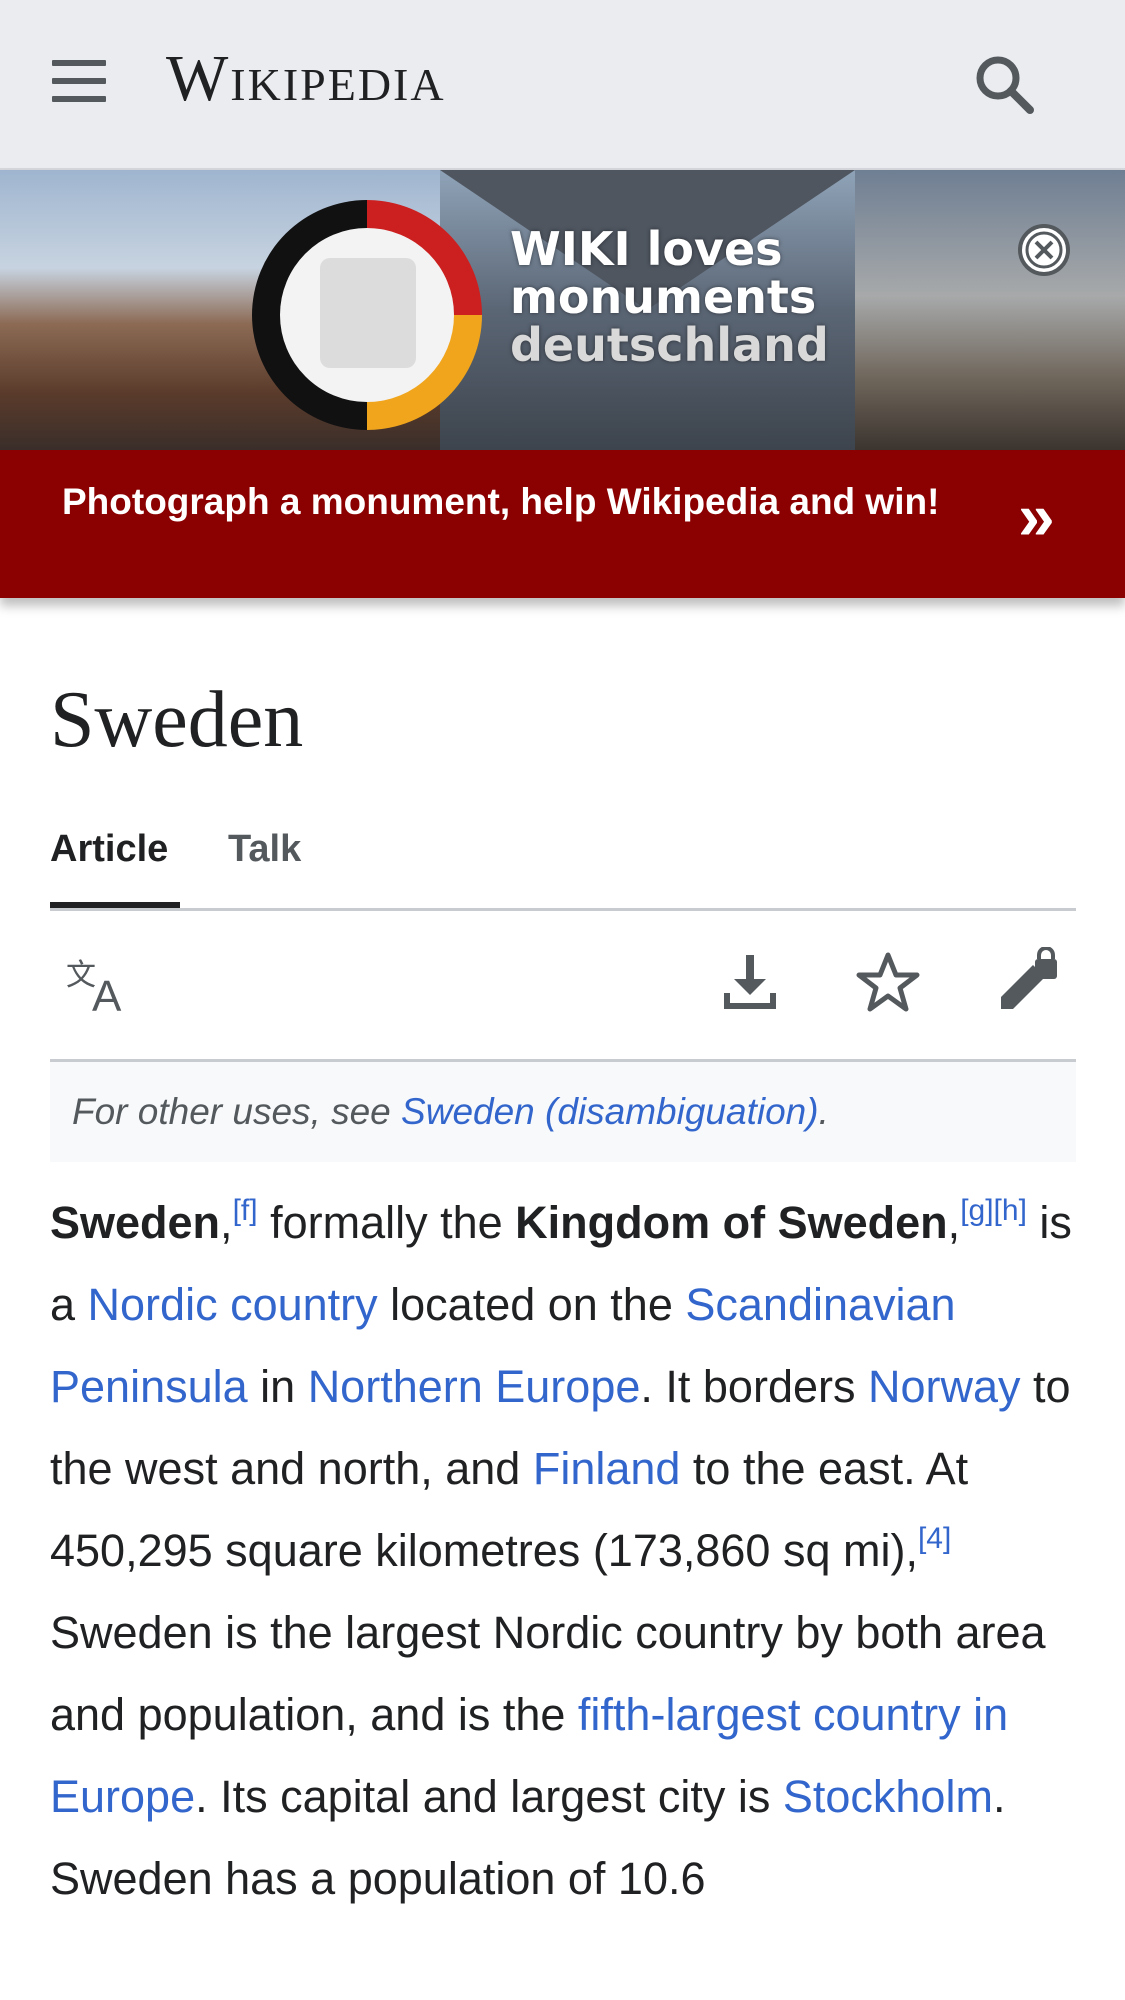 The height and width of the screenshot is (2000, 1125). Describe the element at coordinates (563, 864) in the screenshot. I see `page-tabs: Article Talk` at that location.